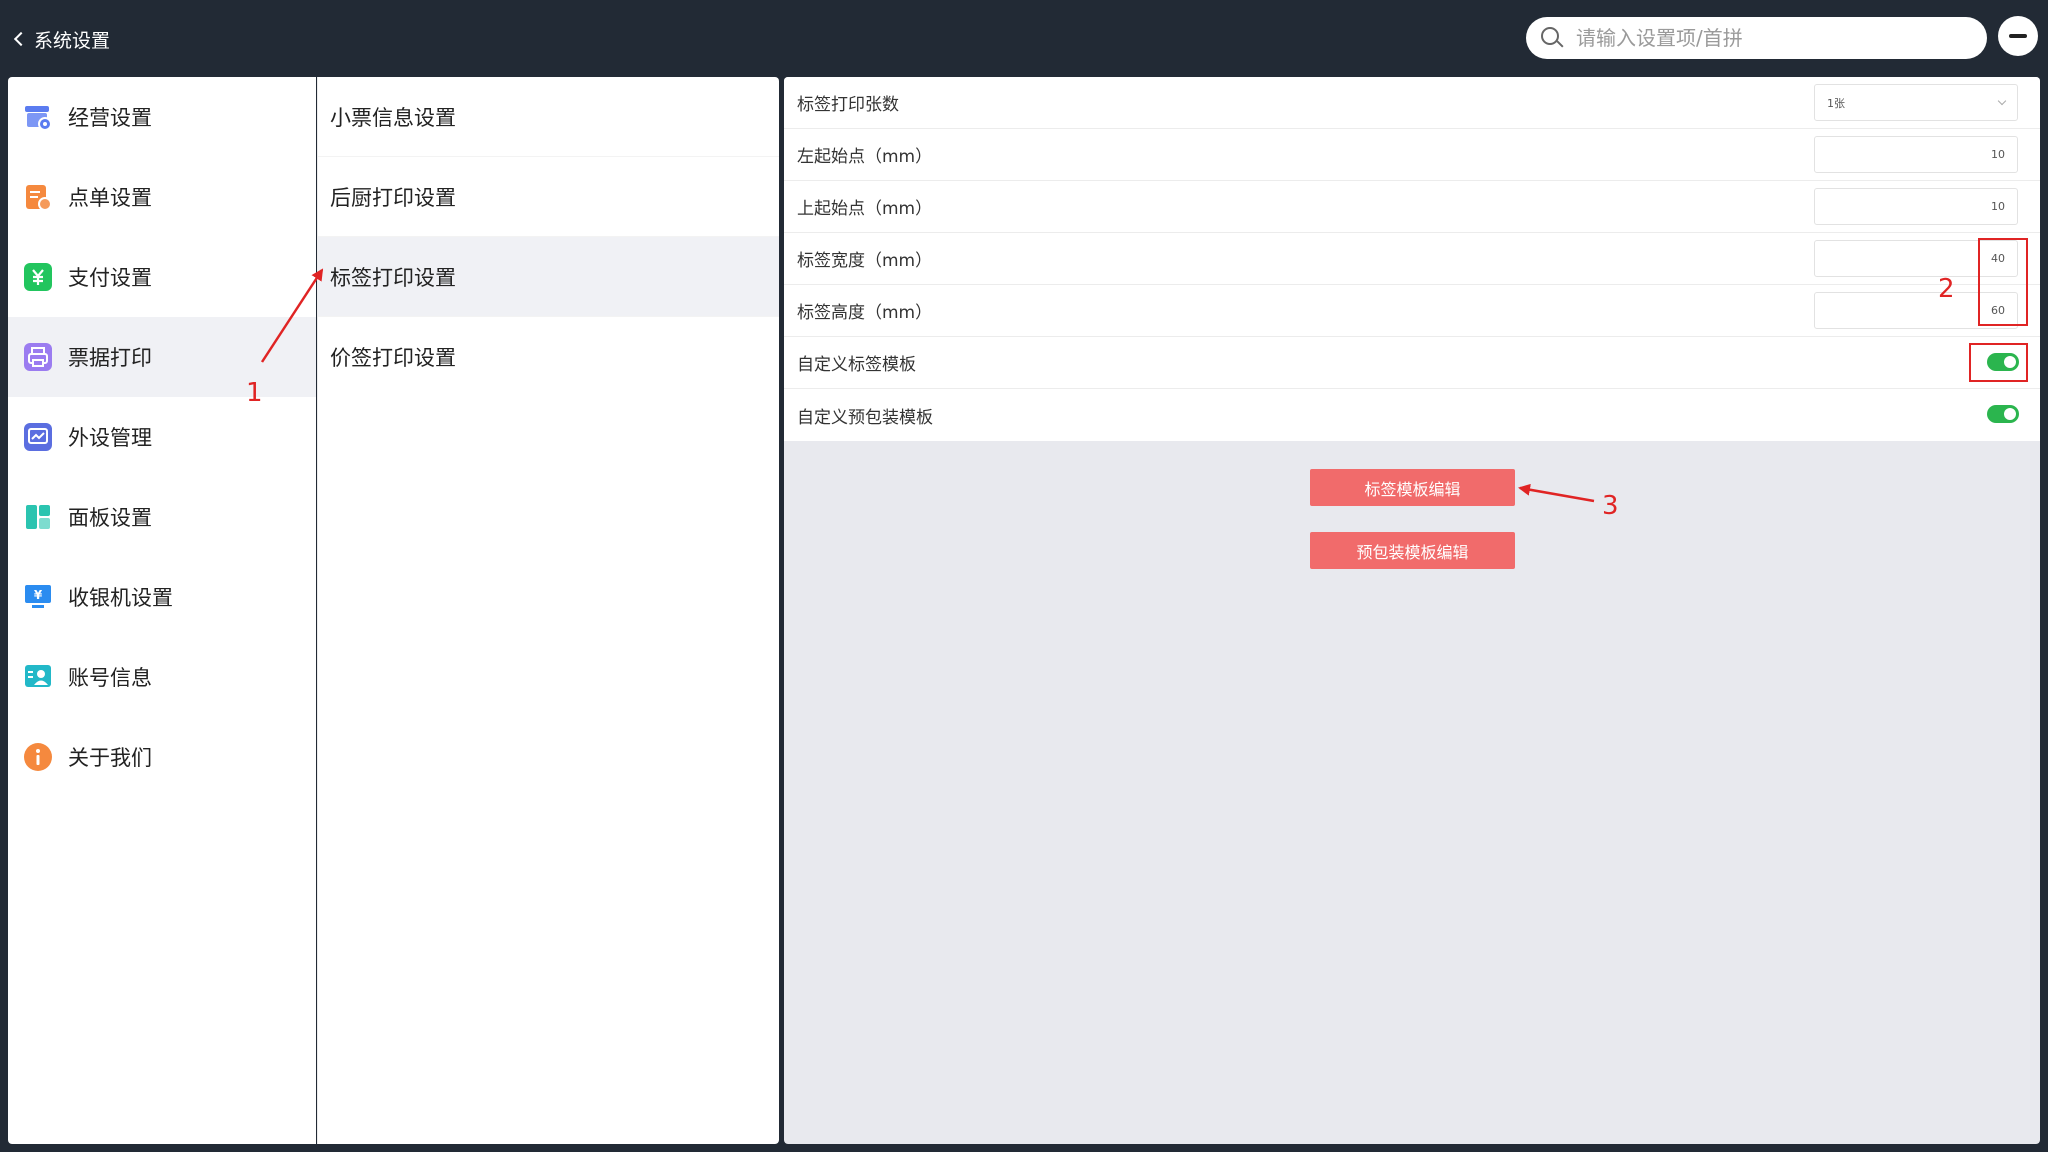  What do you see at coordinates (38, 677) in the screenshot?
I see `account-icon` at bounding box center [38, 677].